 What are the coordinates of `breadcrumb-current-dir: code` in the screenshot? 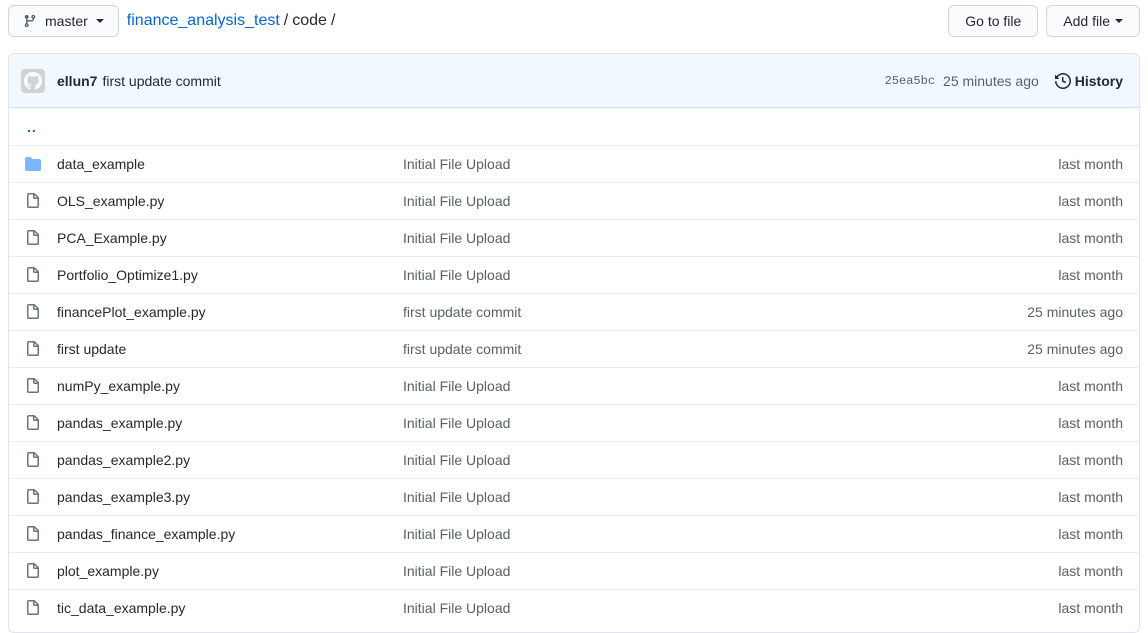 It's located at (309, 20).